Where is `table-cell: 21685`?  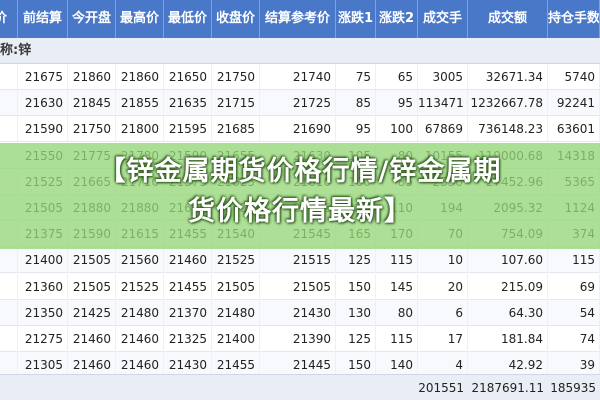 table-cell: 21685 is located at coordinates (236, 129).